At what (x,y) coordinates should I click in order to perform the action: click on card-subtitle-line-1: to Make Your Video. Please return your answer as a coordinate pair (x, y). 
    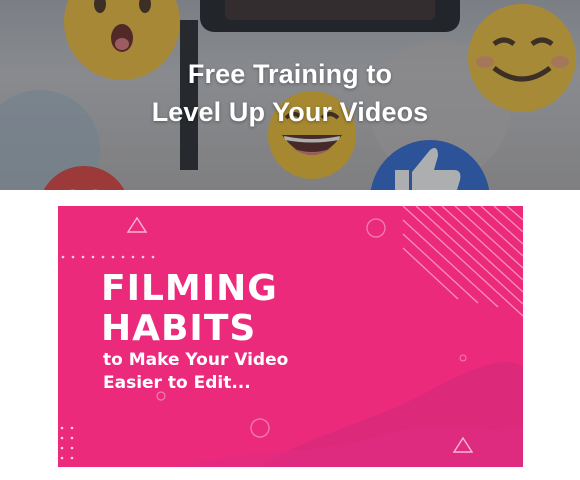
    Looking at the image, I should click on (196, 360).